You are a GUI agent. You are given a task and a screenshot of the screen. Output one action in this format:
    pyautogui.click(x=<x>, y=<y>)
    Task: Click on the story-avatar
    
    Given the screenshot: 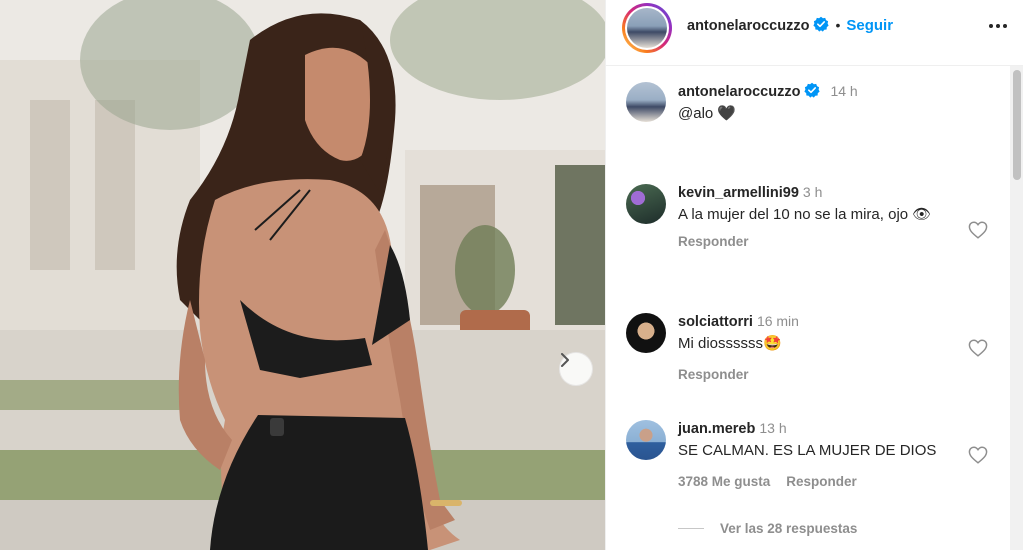 What is the action you would take?
    pyautogui.click(x=647, y=28)
    